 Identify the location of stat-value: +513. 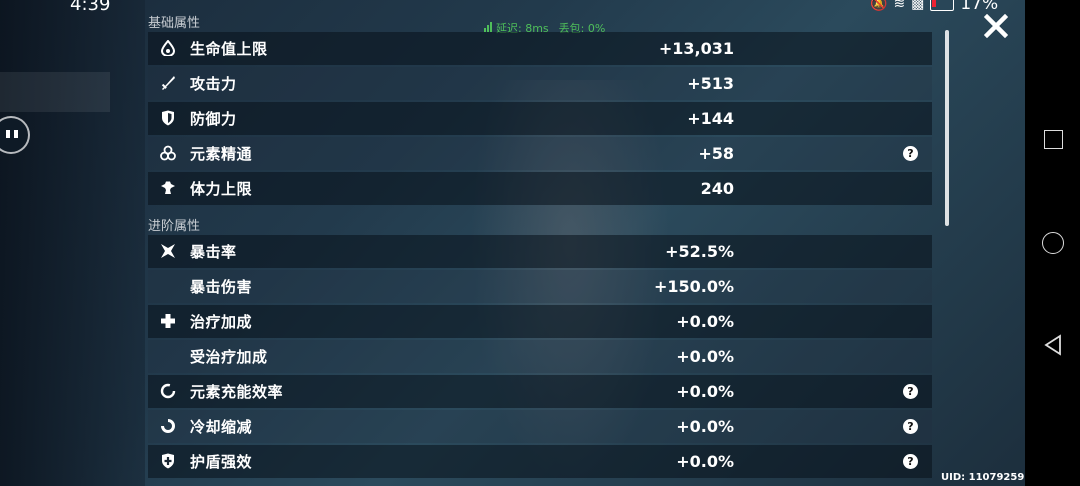
(710, 83).